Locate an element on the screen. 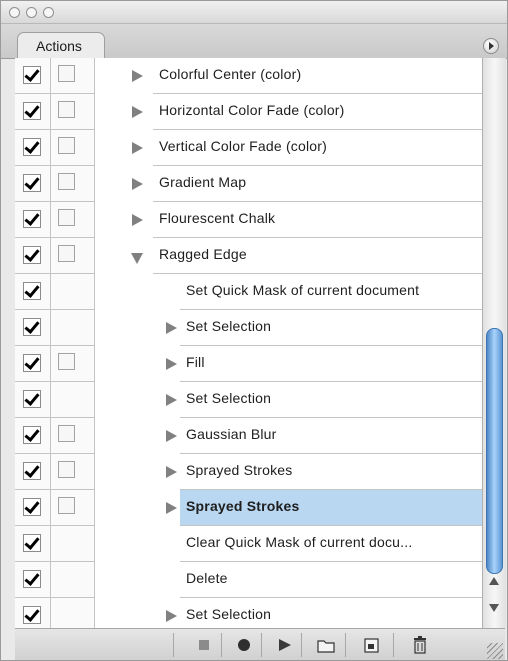  resize-grip-icon is located at coordinates (495, 651).